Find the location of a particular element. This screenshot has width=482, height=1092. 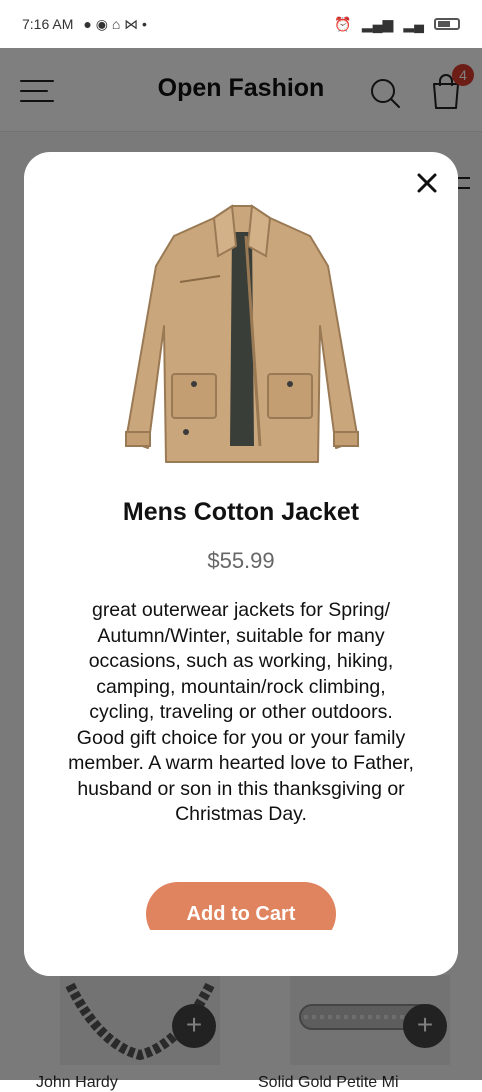

notification-icons: ● ◉ ⌂ ⋈ • is located at coordinates (115, 23).